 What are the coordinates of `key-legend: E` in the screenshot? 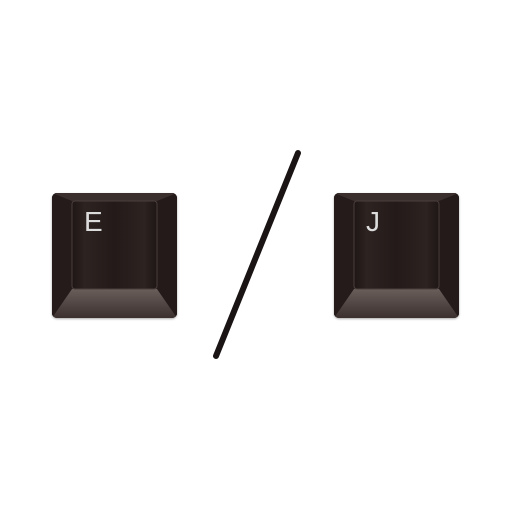 It's located at (93, 221).